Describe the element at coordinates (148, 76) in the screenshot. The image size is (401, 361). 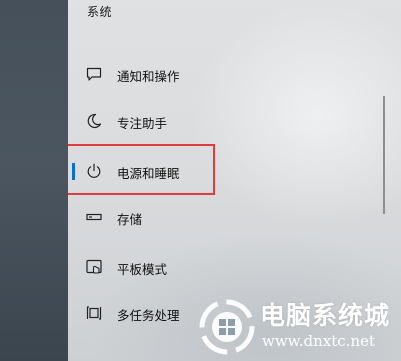
I see `nav-item-label: 通知和操作` at that location.